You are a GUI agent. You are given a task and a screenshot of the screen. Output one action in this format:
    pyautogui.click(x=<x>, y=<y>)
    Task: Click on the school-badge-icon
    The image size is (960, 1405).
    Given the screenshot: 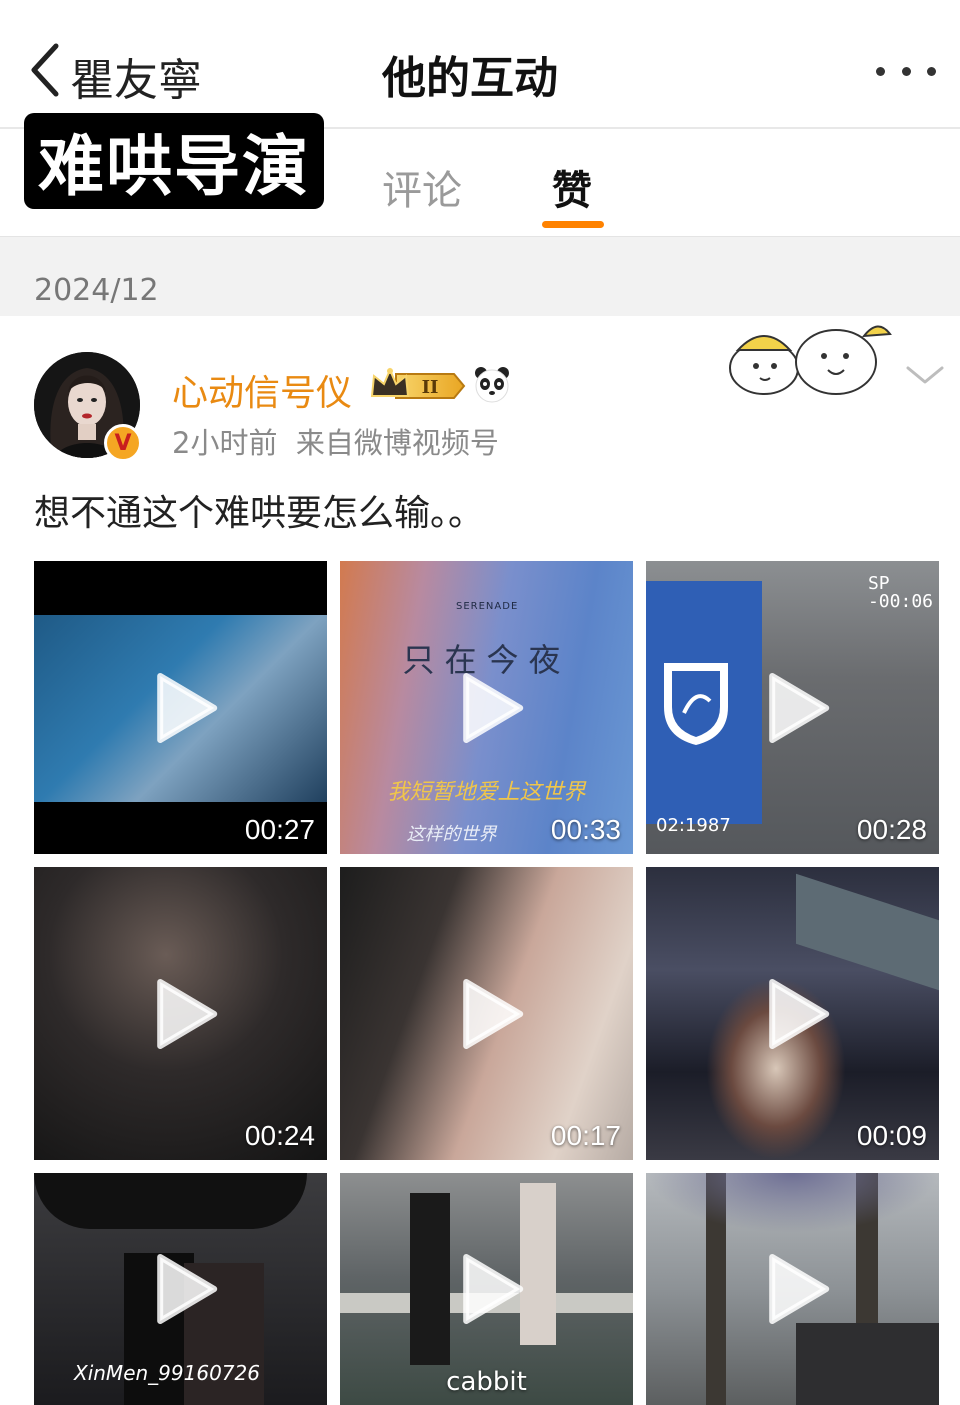 What is the action you would take?
    pyautogui.click(x=696, y=704)
    